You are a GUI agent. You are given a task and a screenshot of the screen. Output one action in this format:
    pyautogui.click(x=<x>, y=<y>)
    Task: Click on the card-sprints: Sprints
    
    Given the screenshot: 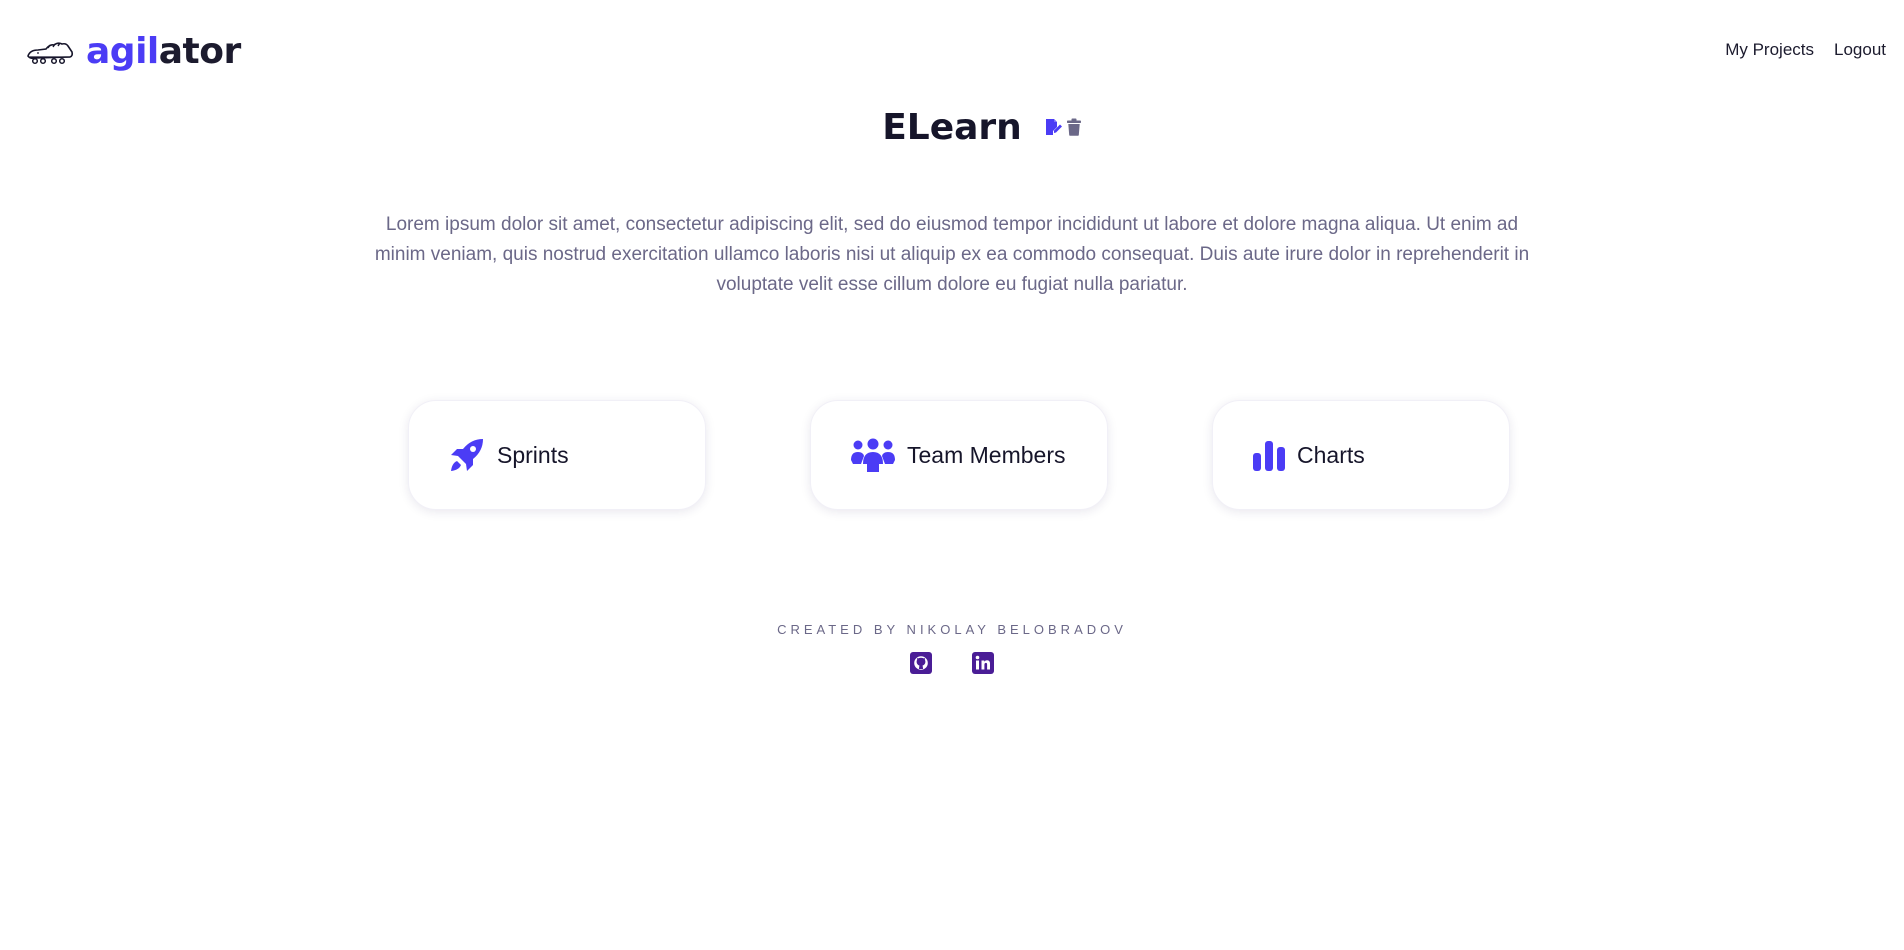 What is the action you would take?
    pyautogui.click(x=557, y=455)
    